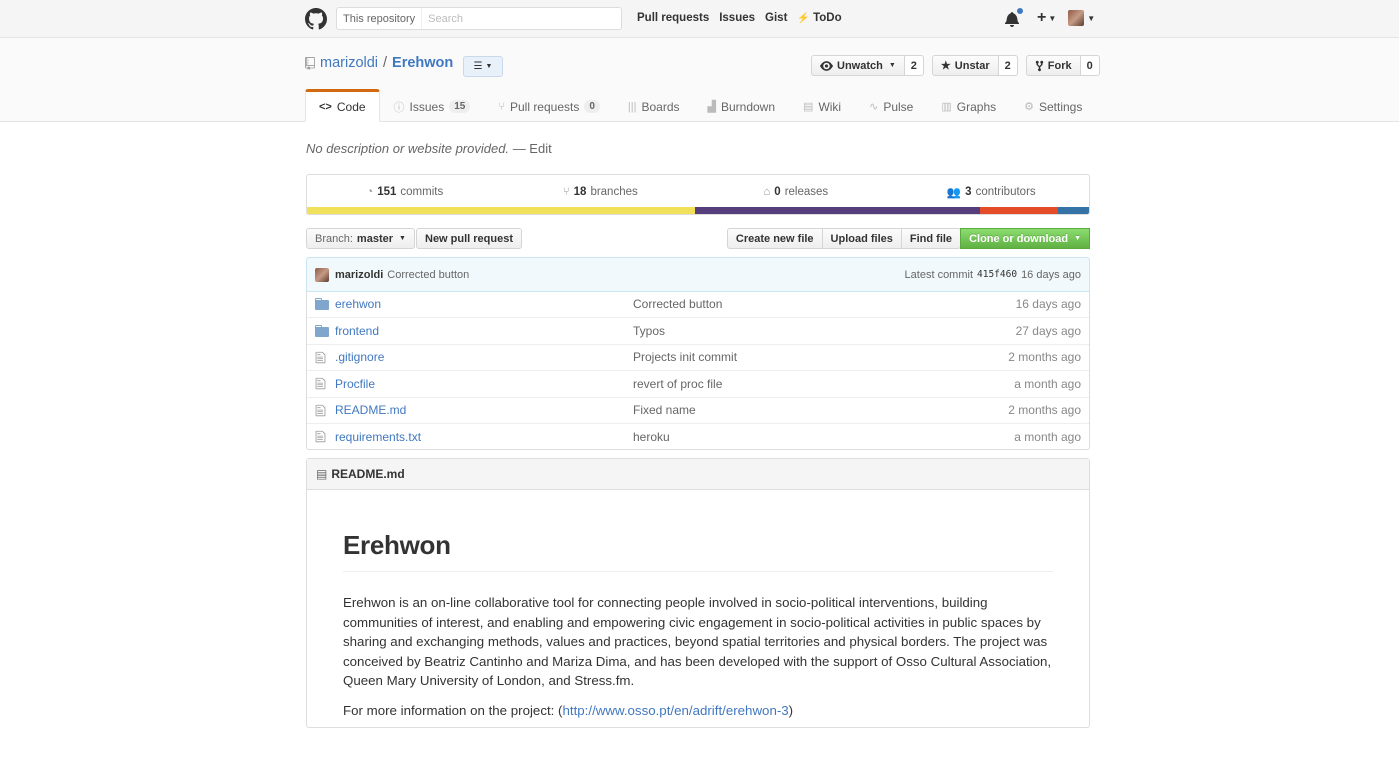 The image size is (1399, 770). What do you see at coordinates (432, 105) in the screenshot?
I see `tab-issues: ⓘ Issues 15` at bounding box center [432, 105].